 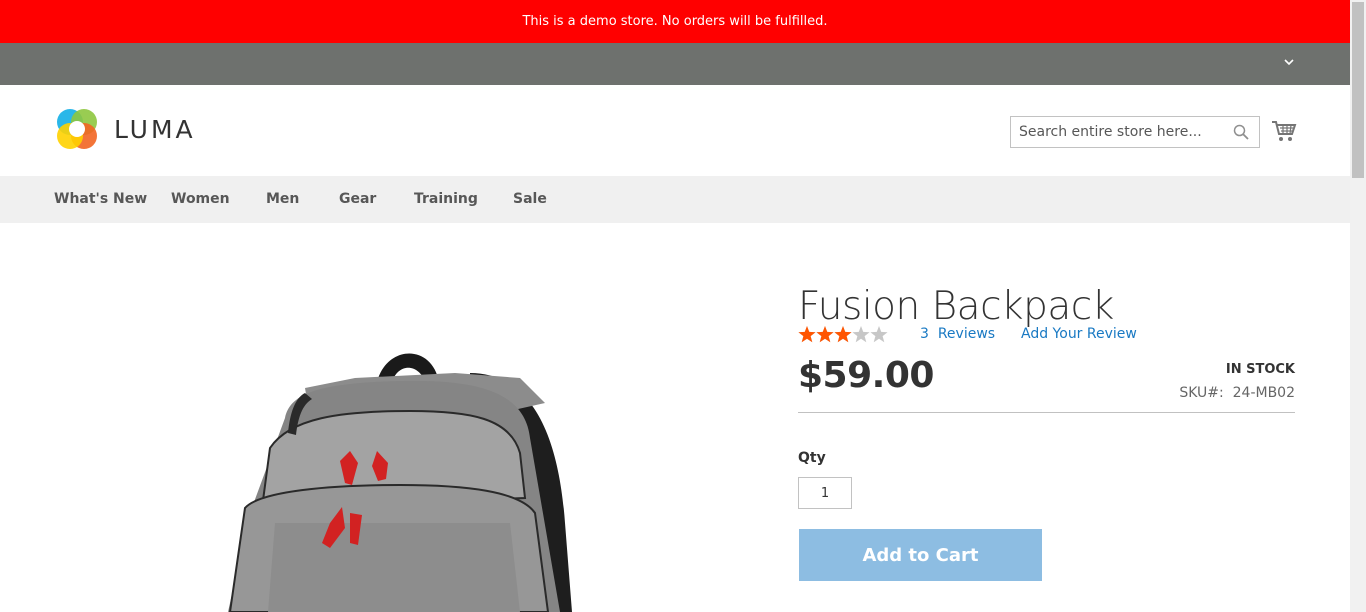 What do you see at coordinates (357, 199) in the screenshot?
I see `nav-item-gear: Gear` at bounding box center [357, 199].